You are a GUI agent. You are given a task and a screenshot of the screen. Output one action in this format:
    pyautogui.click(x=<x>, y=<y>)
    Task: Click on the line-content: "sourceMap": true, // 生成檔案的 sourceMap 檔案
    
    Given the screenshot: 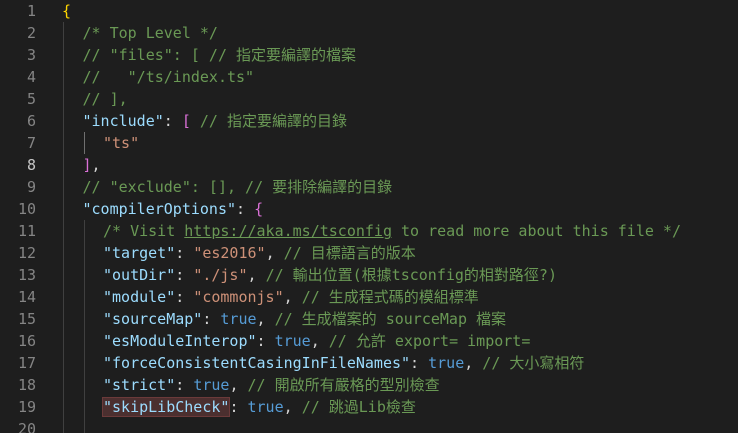 What is the action you would take?
    pyautogui.click(x=304, y=319)
    